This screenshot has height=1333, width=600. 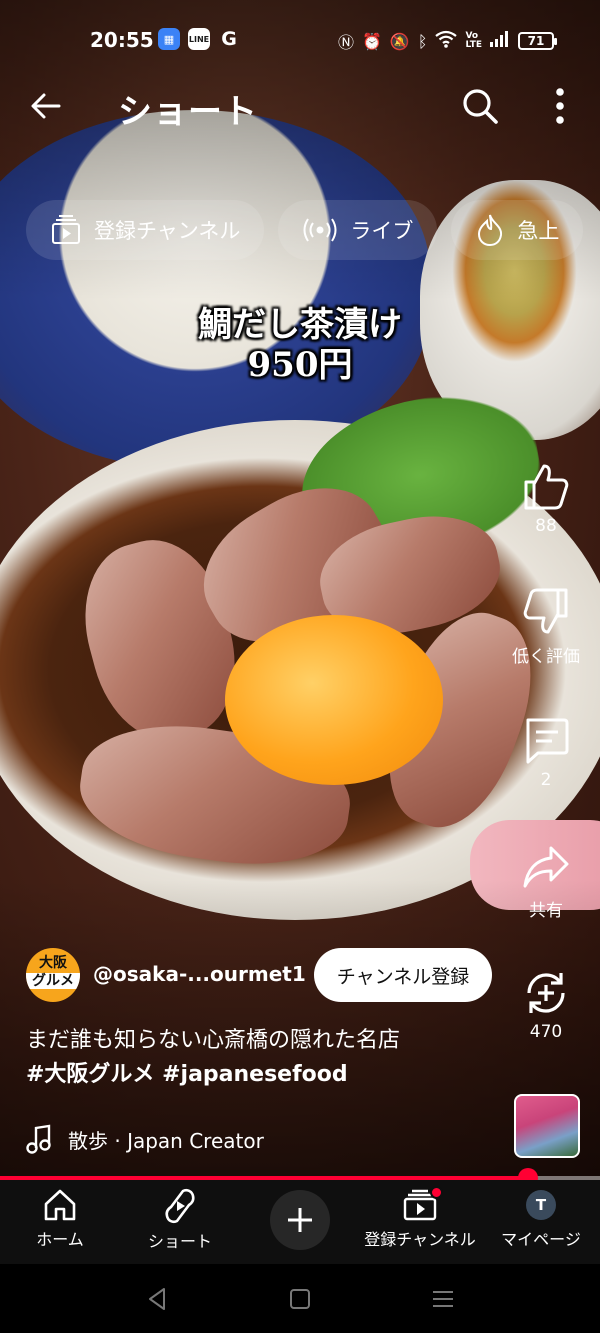 I want to click on chip-label: ライブ, so click(x=382, y=231).